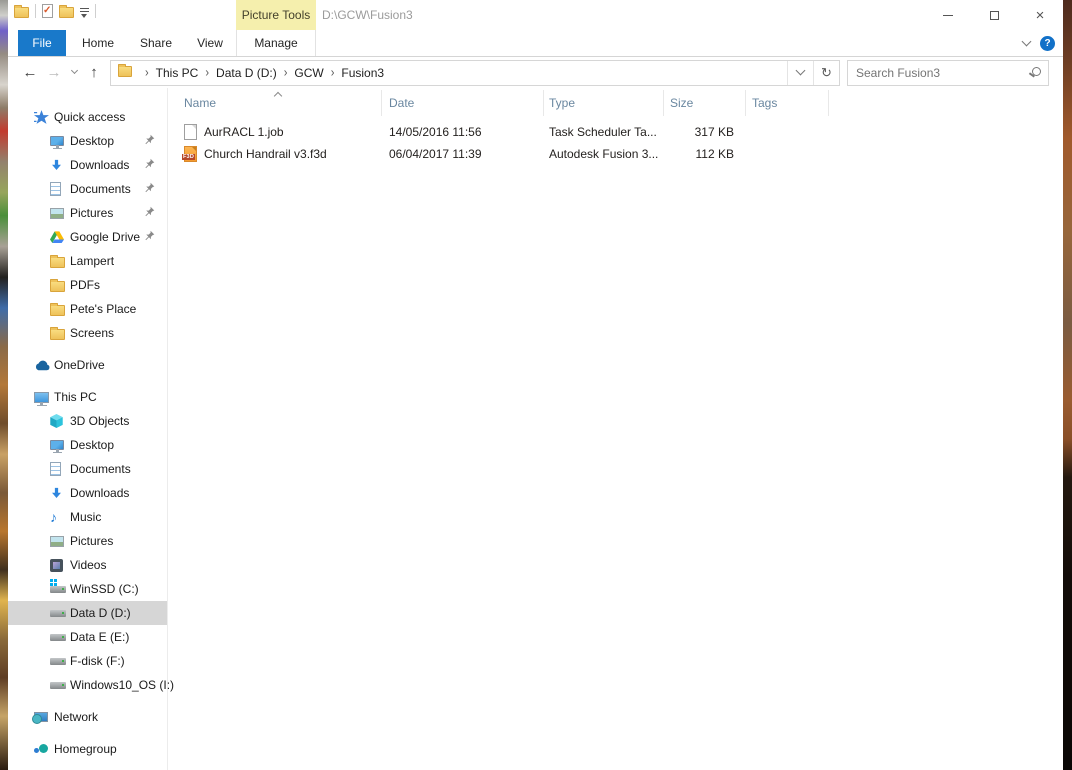 The image size is (1072, 770). I want to click on tab-view: View, so click(210, 43).